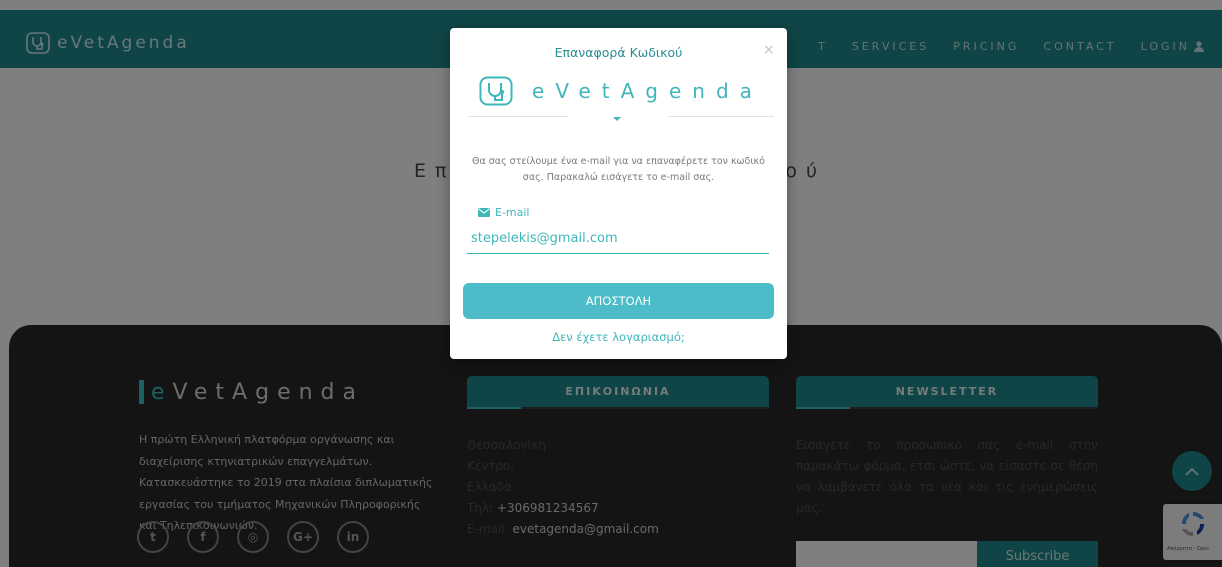 This screenshot has height=567, width=1222. I want to click on modal-divider-right, so click(721, 116).